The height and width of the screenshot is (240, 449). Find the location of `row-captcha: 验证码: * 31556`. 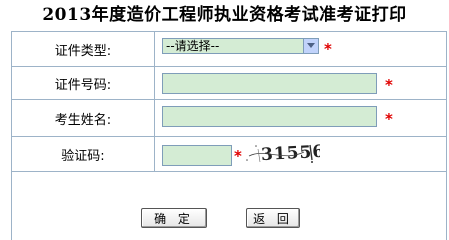

row-captcha: 验证码: * 31556 is located at coordinates (229, 154).